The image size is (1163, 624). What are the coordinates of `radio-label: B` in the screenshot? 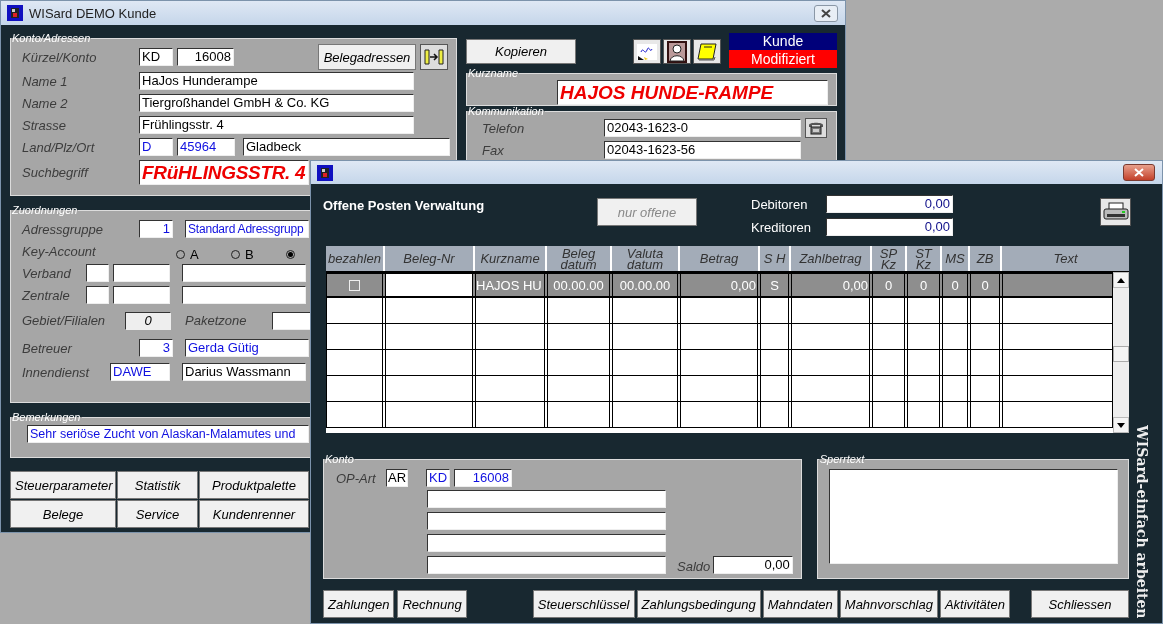 It's located at (249, 254).